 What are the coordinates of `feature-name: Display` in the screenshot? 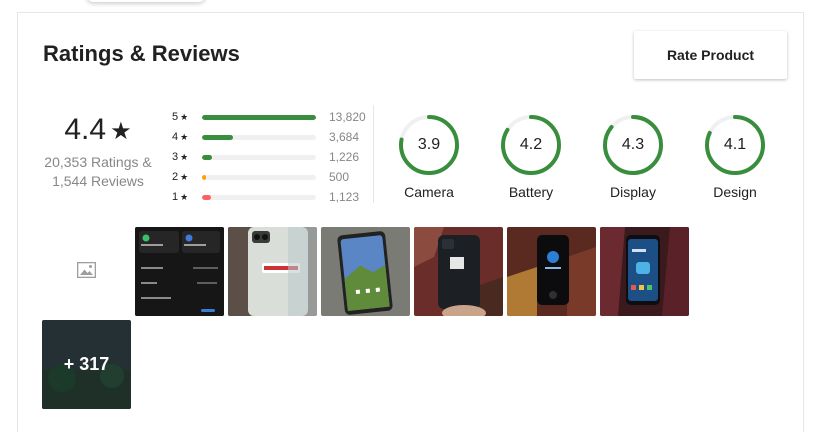 It's located at (633, 192).